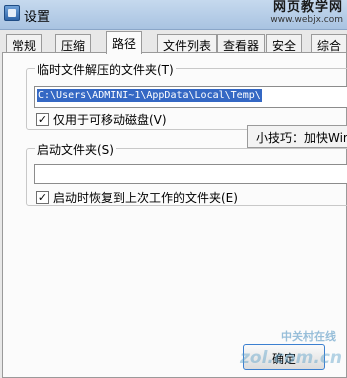  I want to click on temp-folder-value: C:\Users\ADMINI~1\AppData\Local\Temp\, so click(149, 95).